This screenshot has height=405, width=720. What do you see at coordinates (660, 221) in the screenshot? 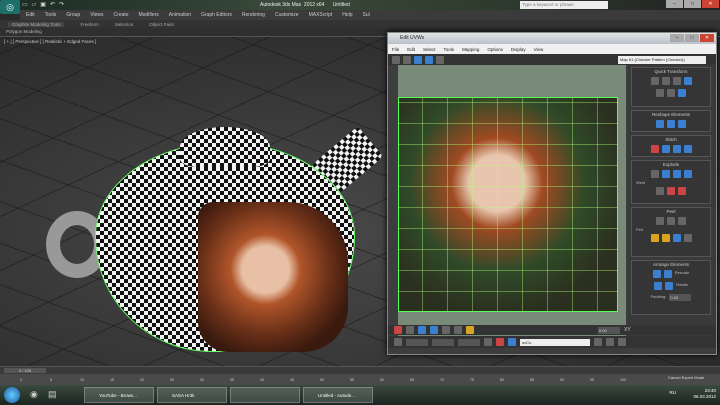
I see `quick-peel-icon` at bounding box center [660, 221].